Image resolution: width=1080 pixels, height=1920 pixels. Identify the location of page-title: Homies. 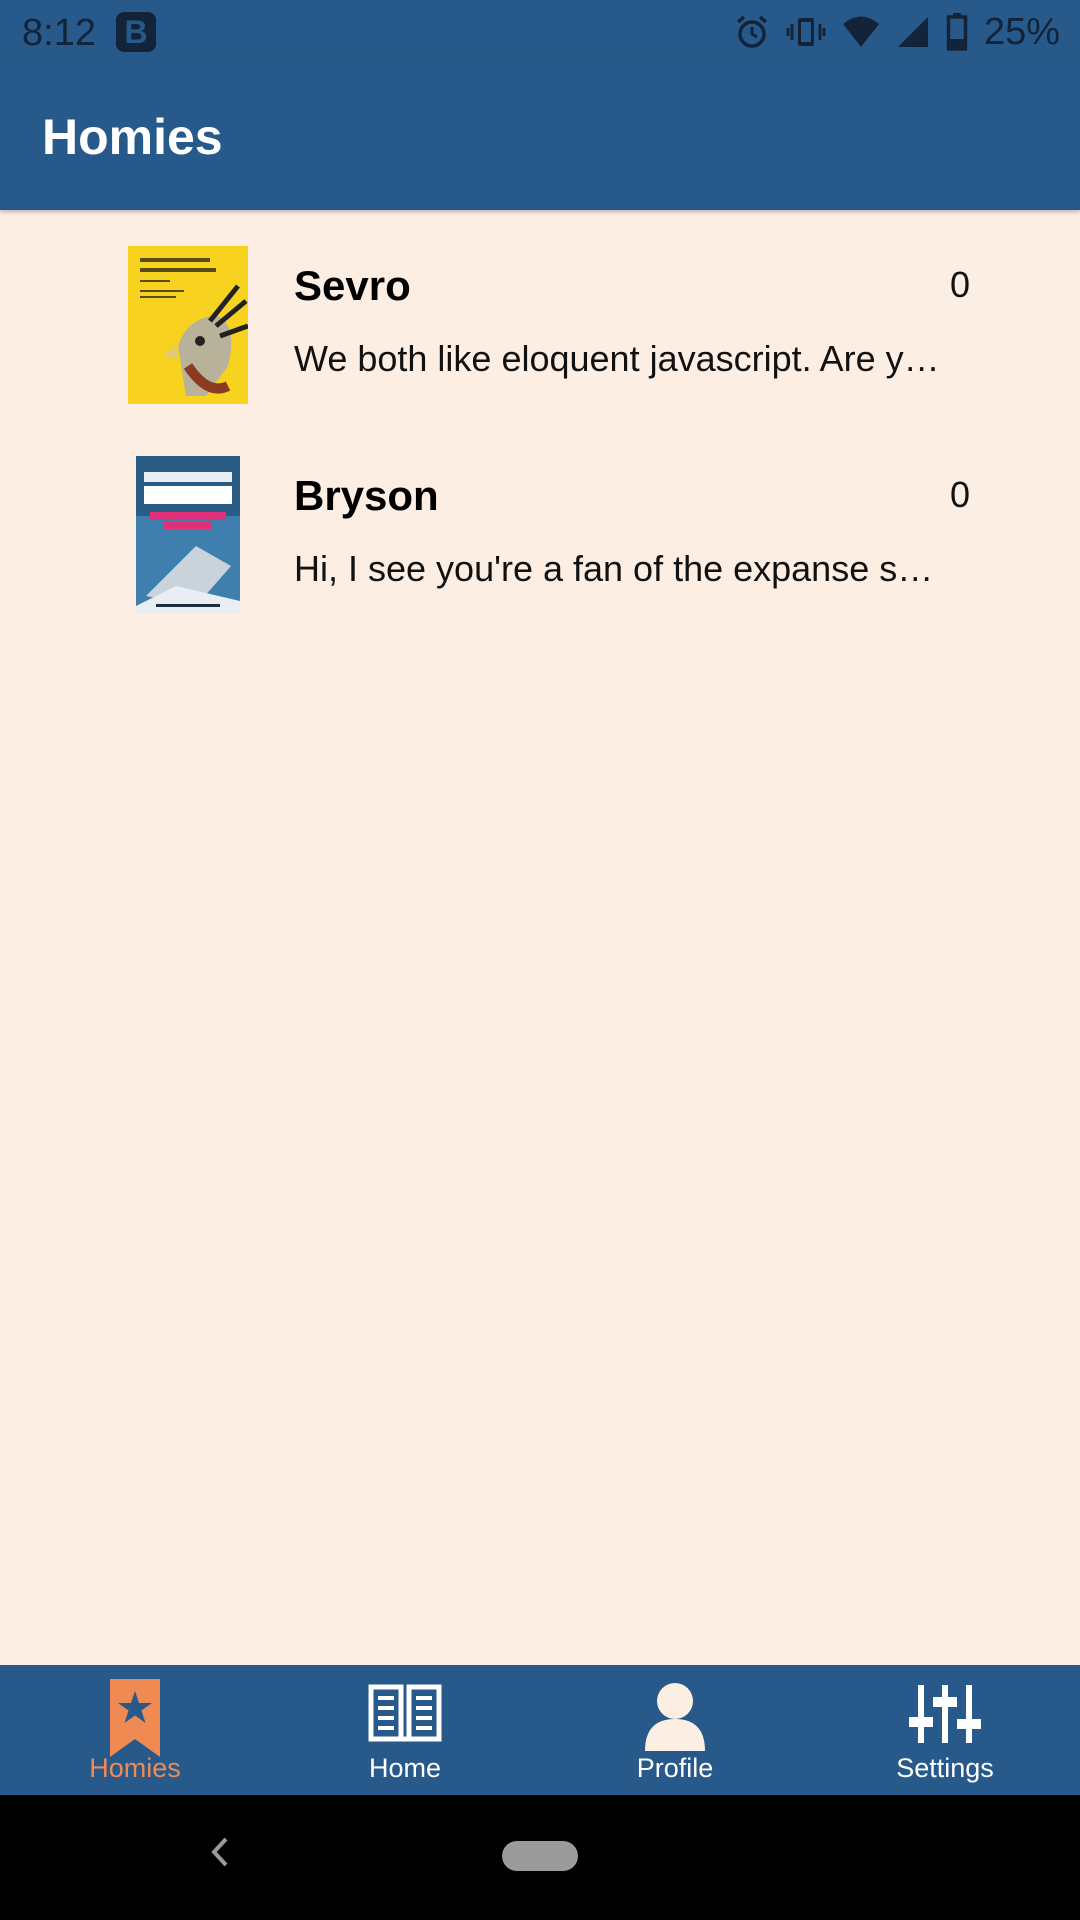
(132, 137).